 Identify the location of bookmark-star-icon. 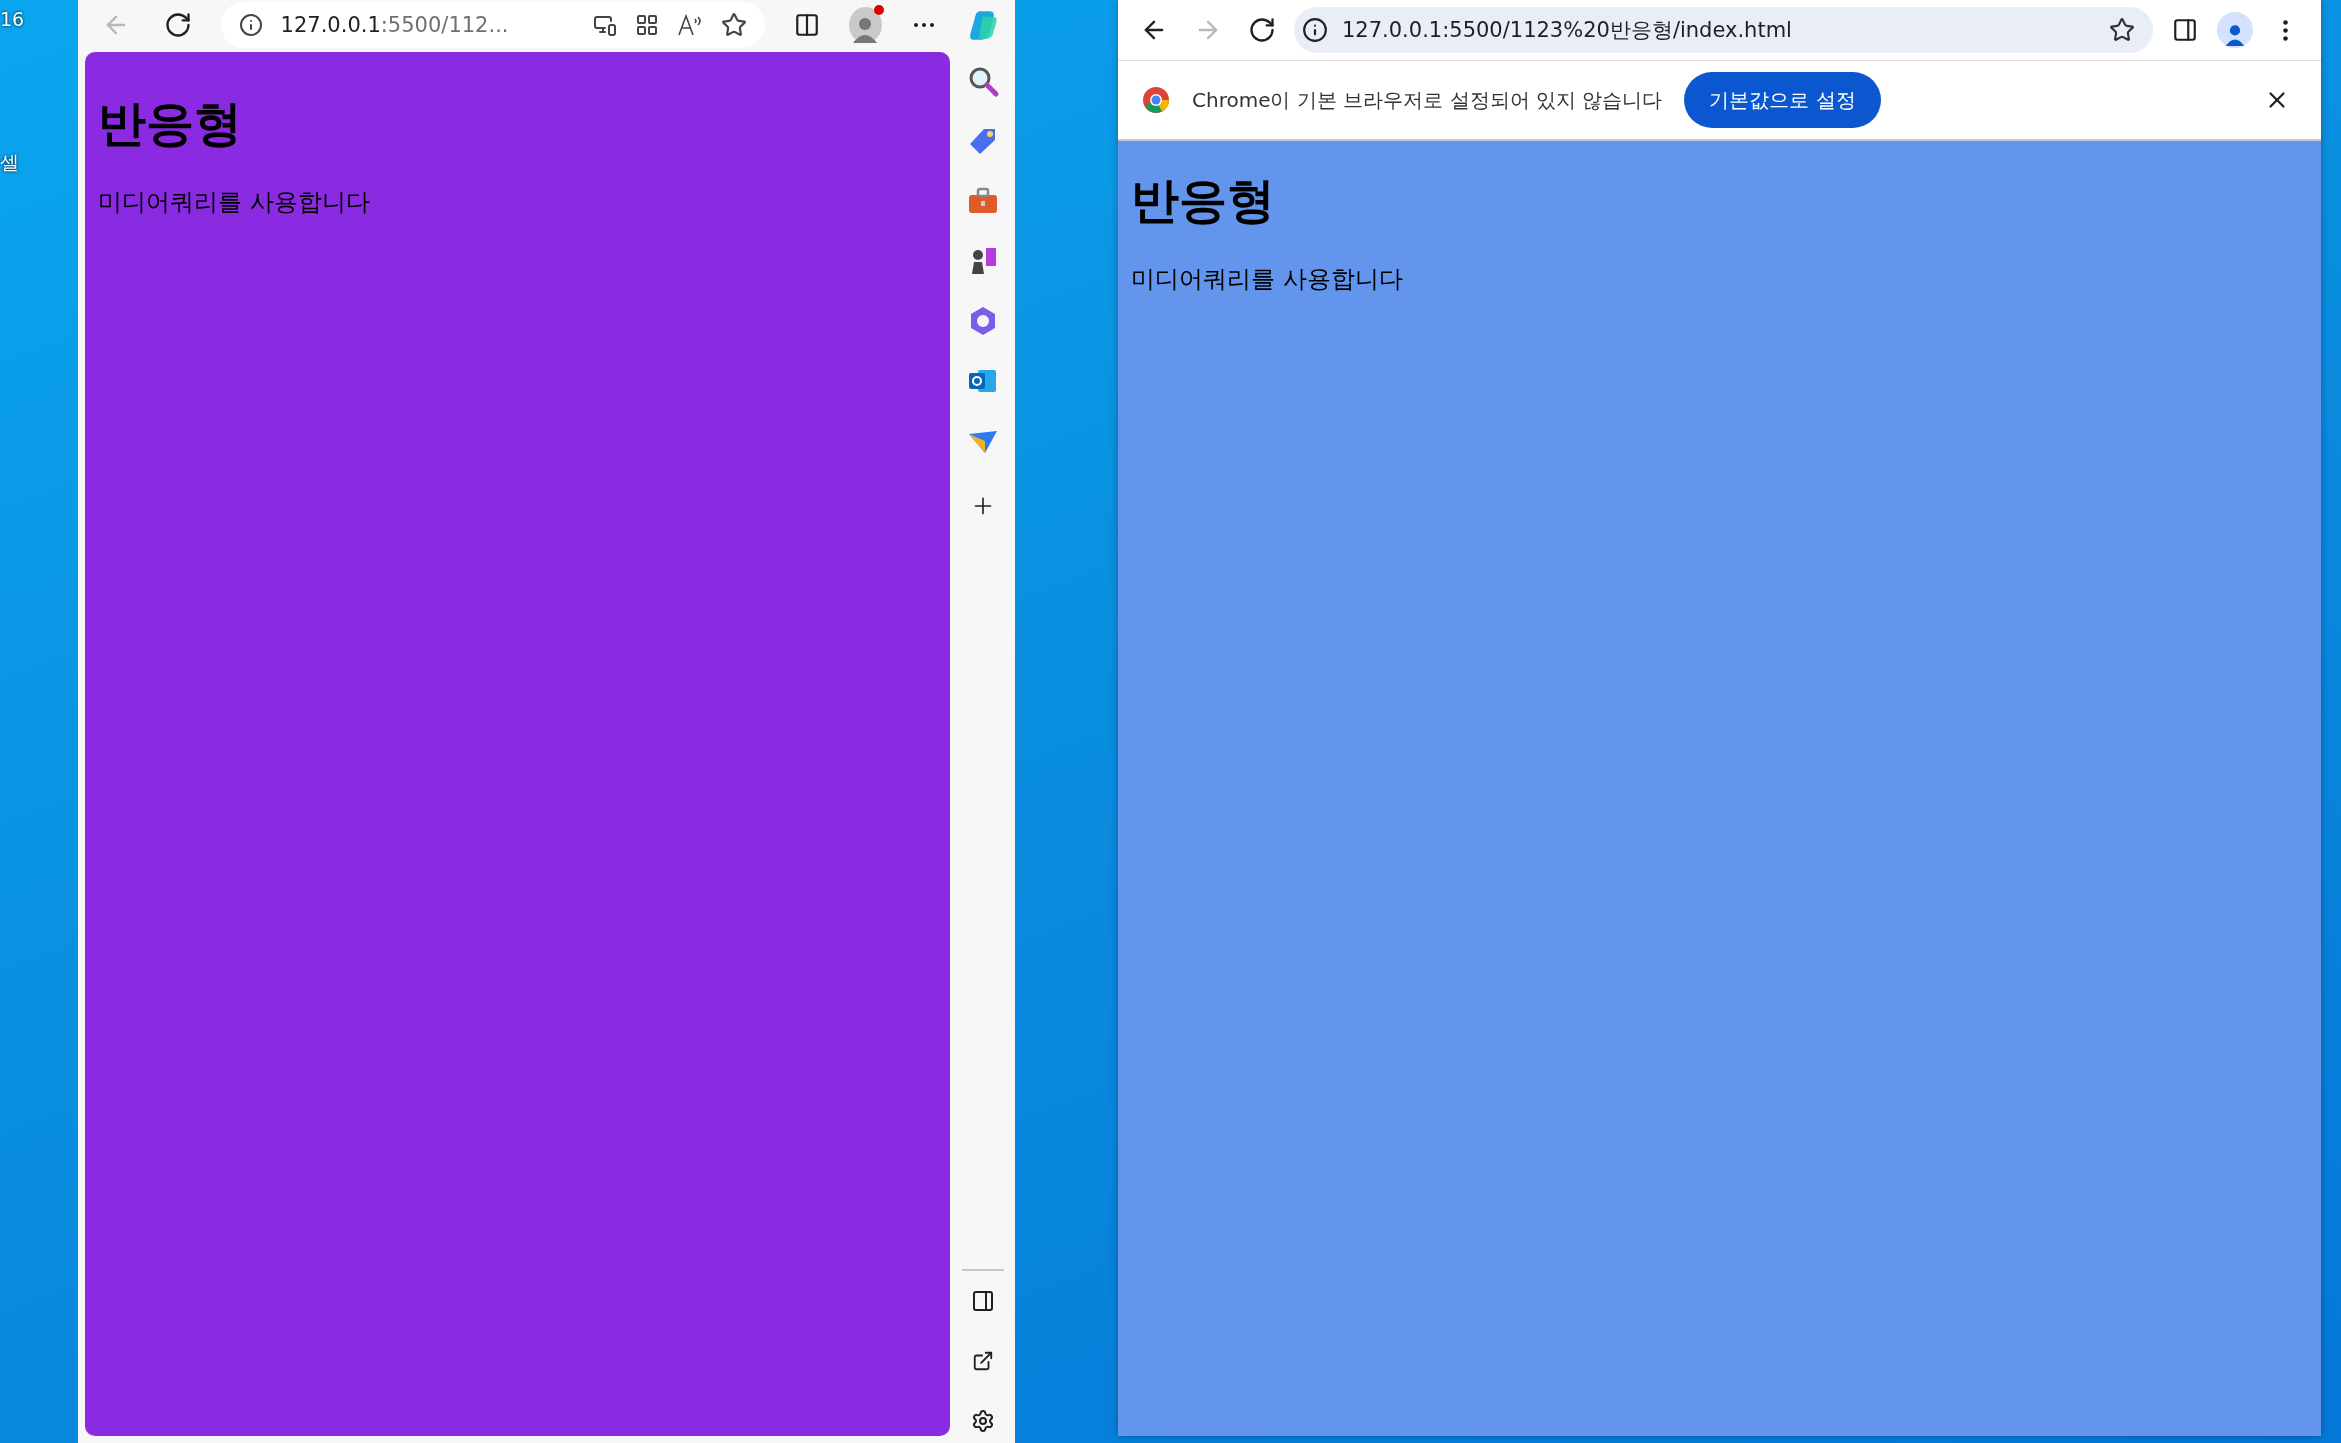
(2122, 30).